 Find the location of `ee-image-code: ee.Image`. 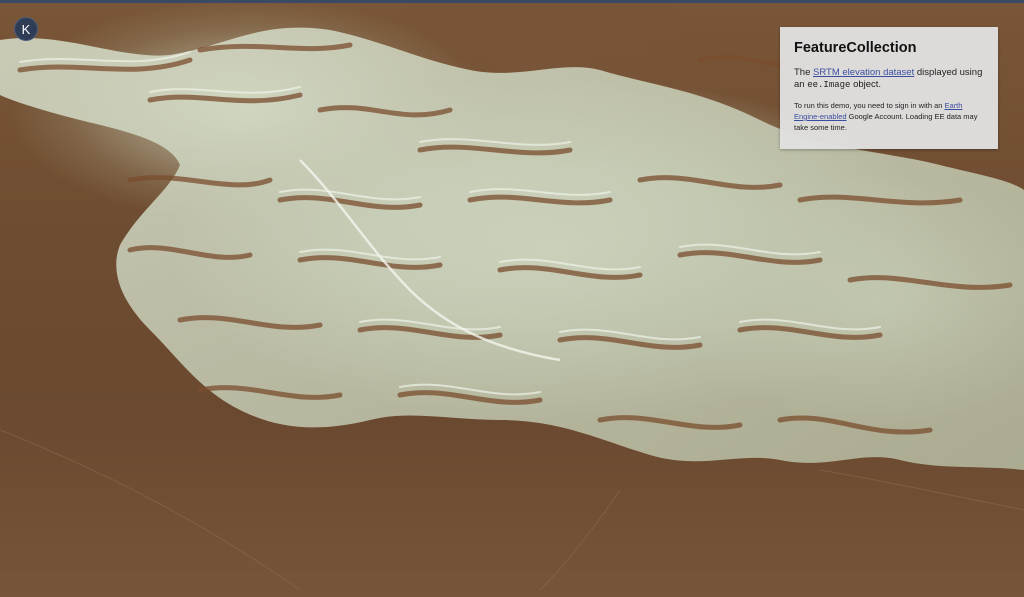

ee-image-code: ee.Image is located at coordinates (829, 85).